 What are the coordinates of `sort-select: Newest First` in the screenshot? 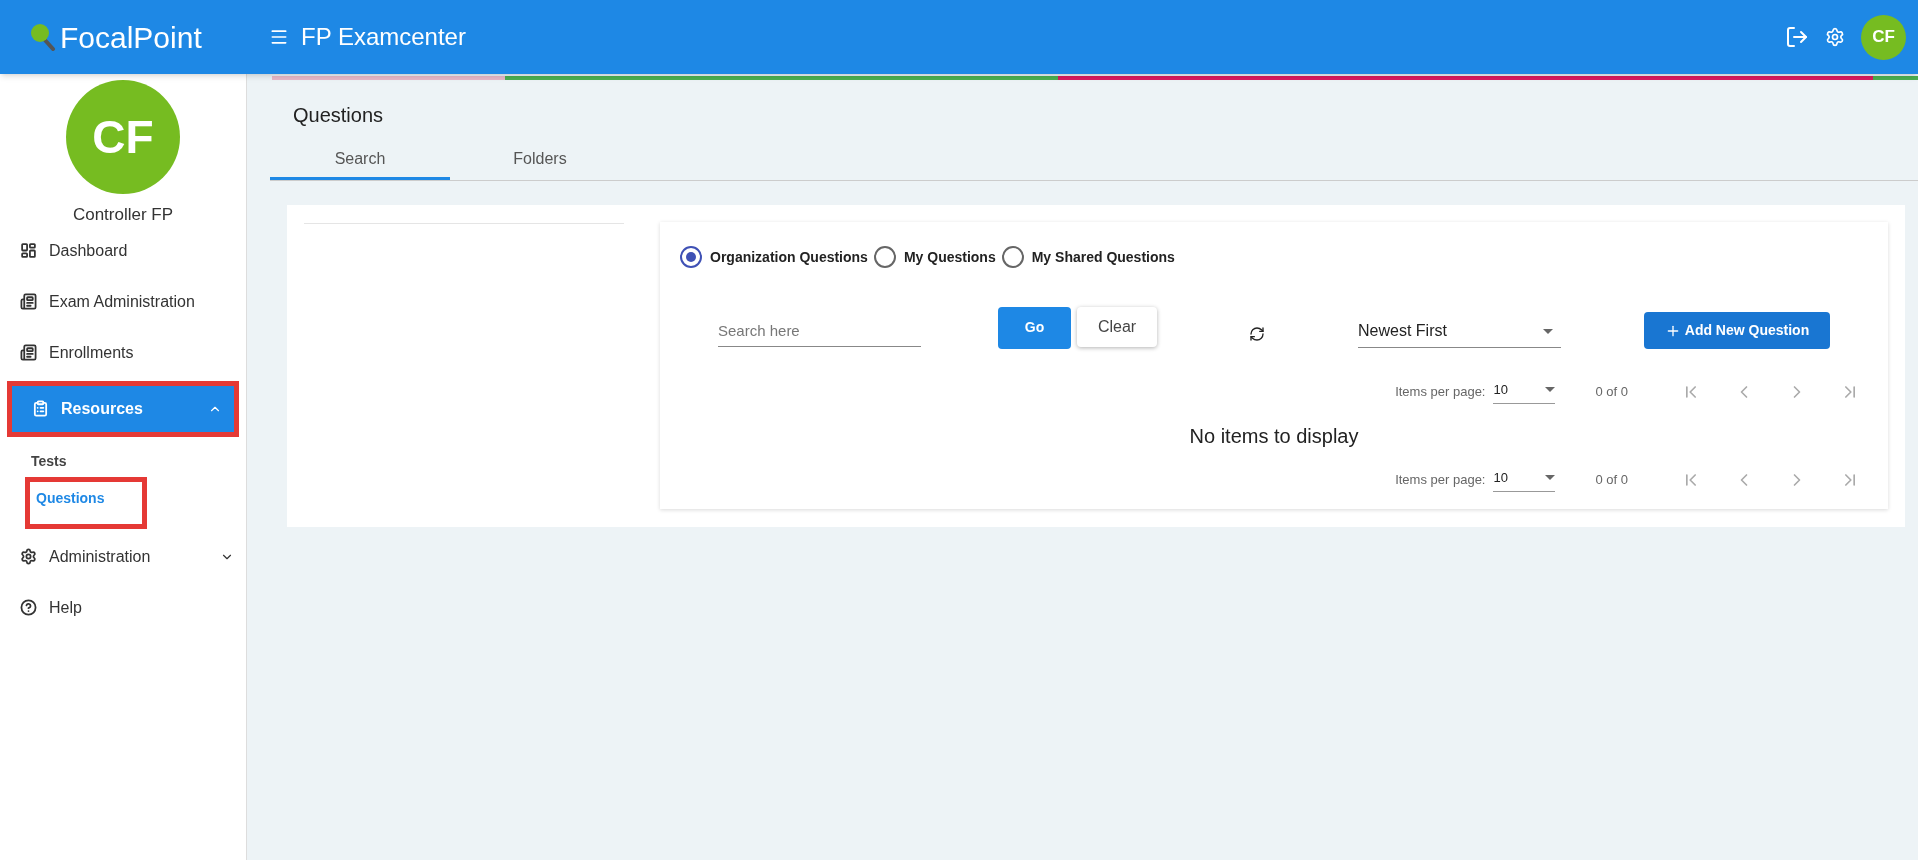 It's located at (1459, 333).